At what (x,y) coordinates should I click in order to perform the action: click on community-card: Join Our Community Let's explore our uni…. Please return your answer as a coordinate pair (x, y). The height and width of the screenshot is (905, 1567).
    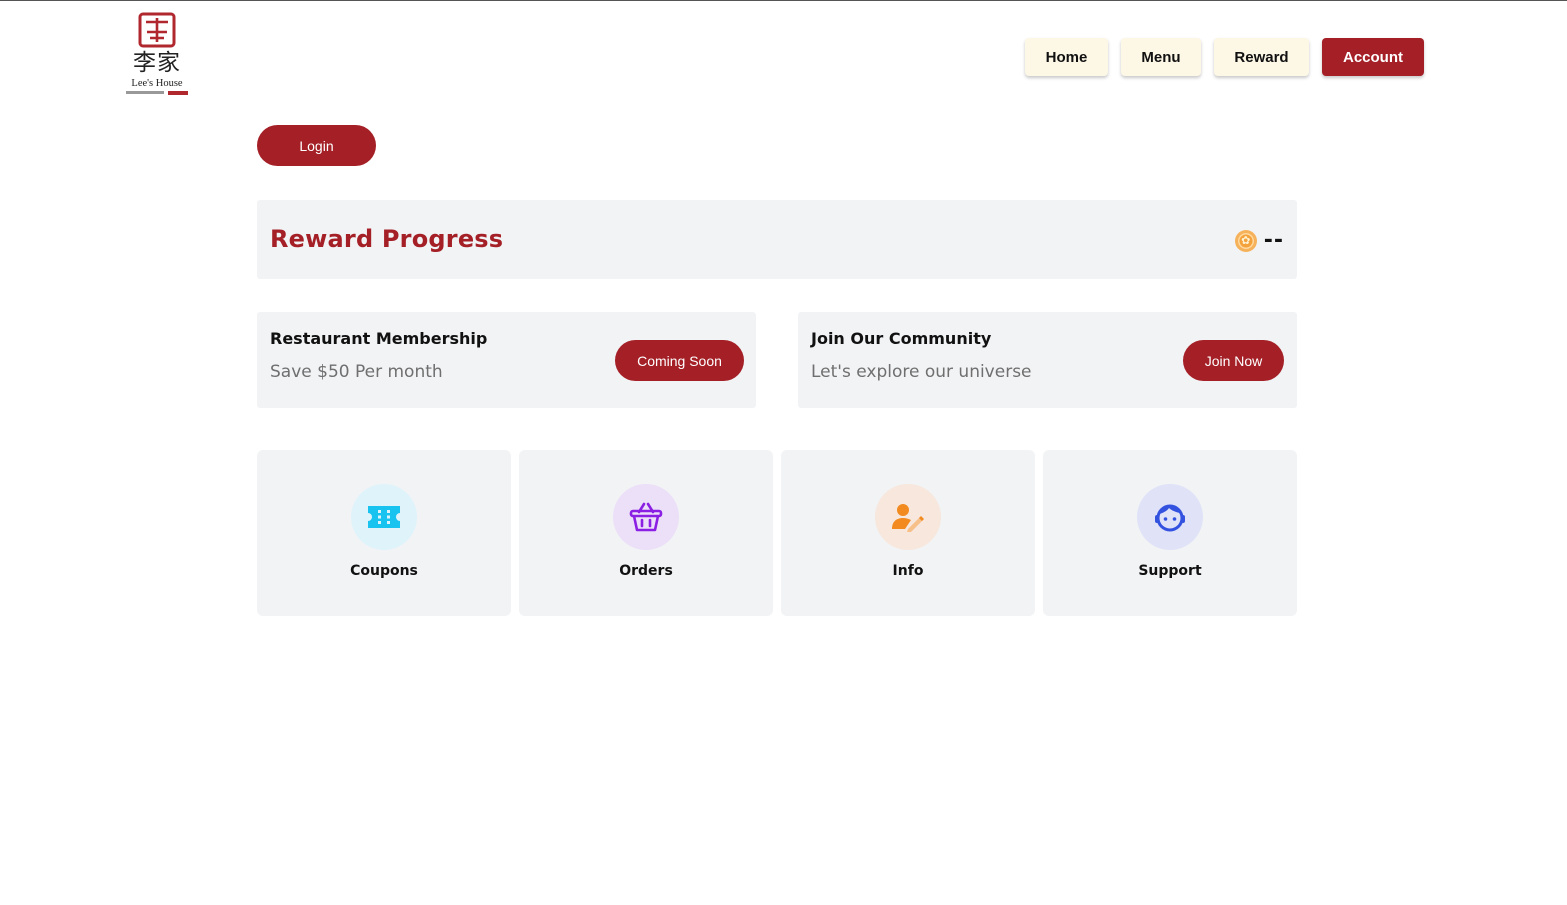
    Looking at the image, I should click on (1047, 360).